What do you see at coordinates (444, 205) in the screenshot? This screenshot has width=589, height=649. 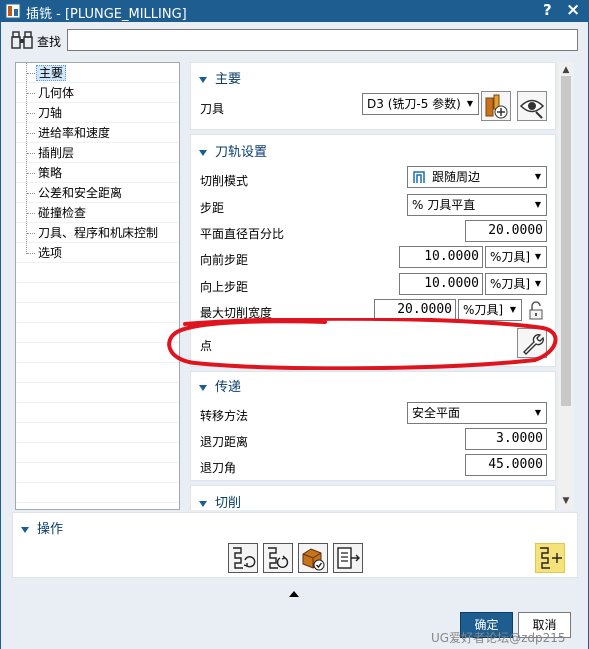 I see `stepover-value: % 刀具平直` at bounding box center [444, 205].